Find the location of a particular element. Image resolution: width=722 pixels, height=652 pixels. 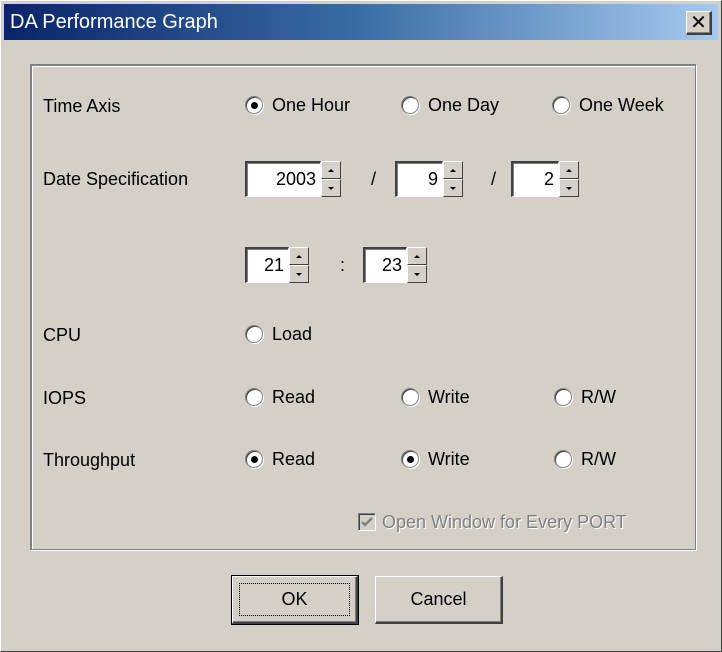

focus-rectangle is located at coordinates (294, 599).